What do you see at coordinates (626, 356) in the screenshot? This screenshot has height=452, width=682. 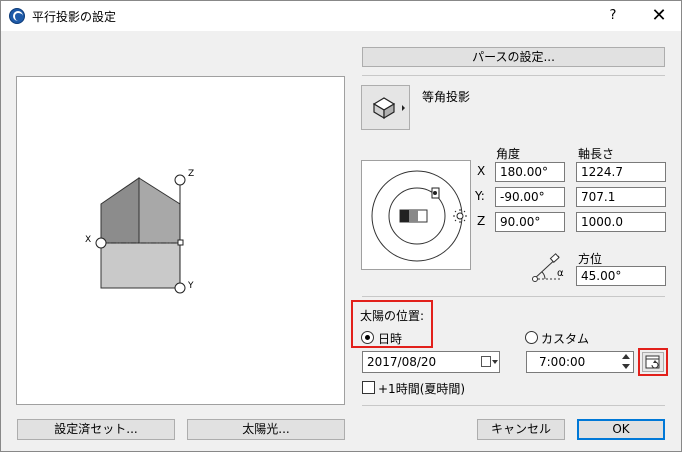 I see `spin-up-icon` at bounding box center [626, 356].